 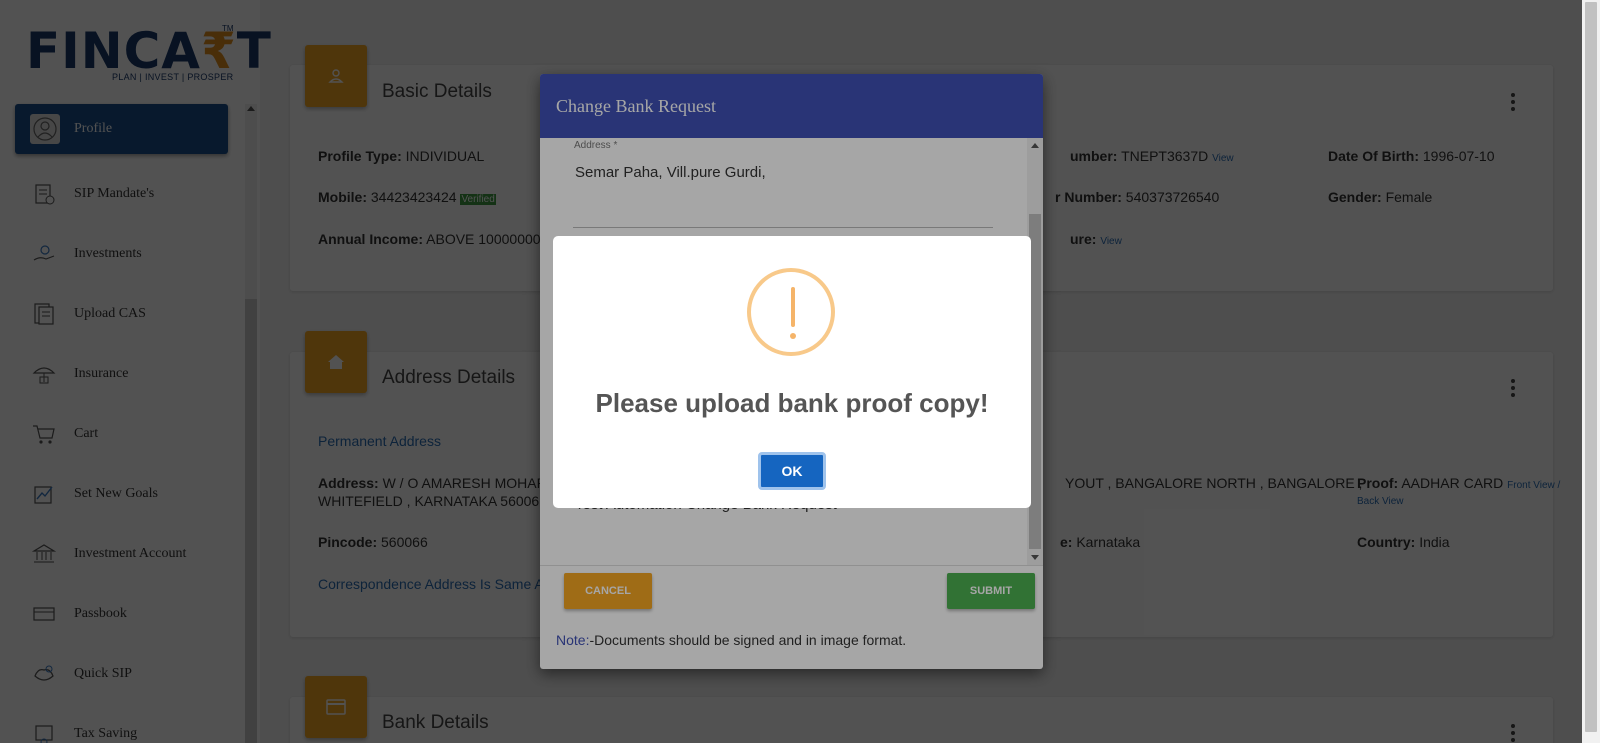 What do you see at coordinates (792, 372) in the screenshot?
I see `alert-dialog: Please upload bank proof copy! OK` at bounding box center [792, 372].